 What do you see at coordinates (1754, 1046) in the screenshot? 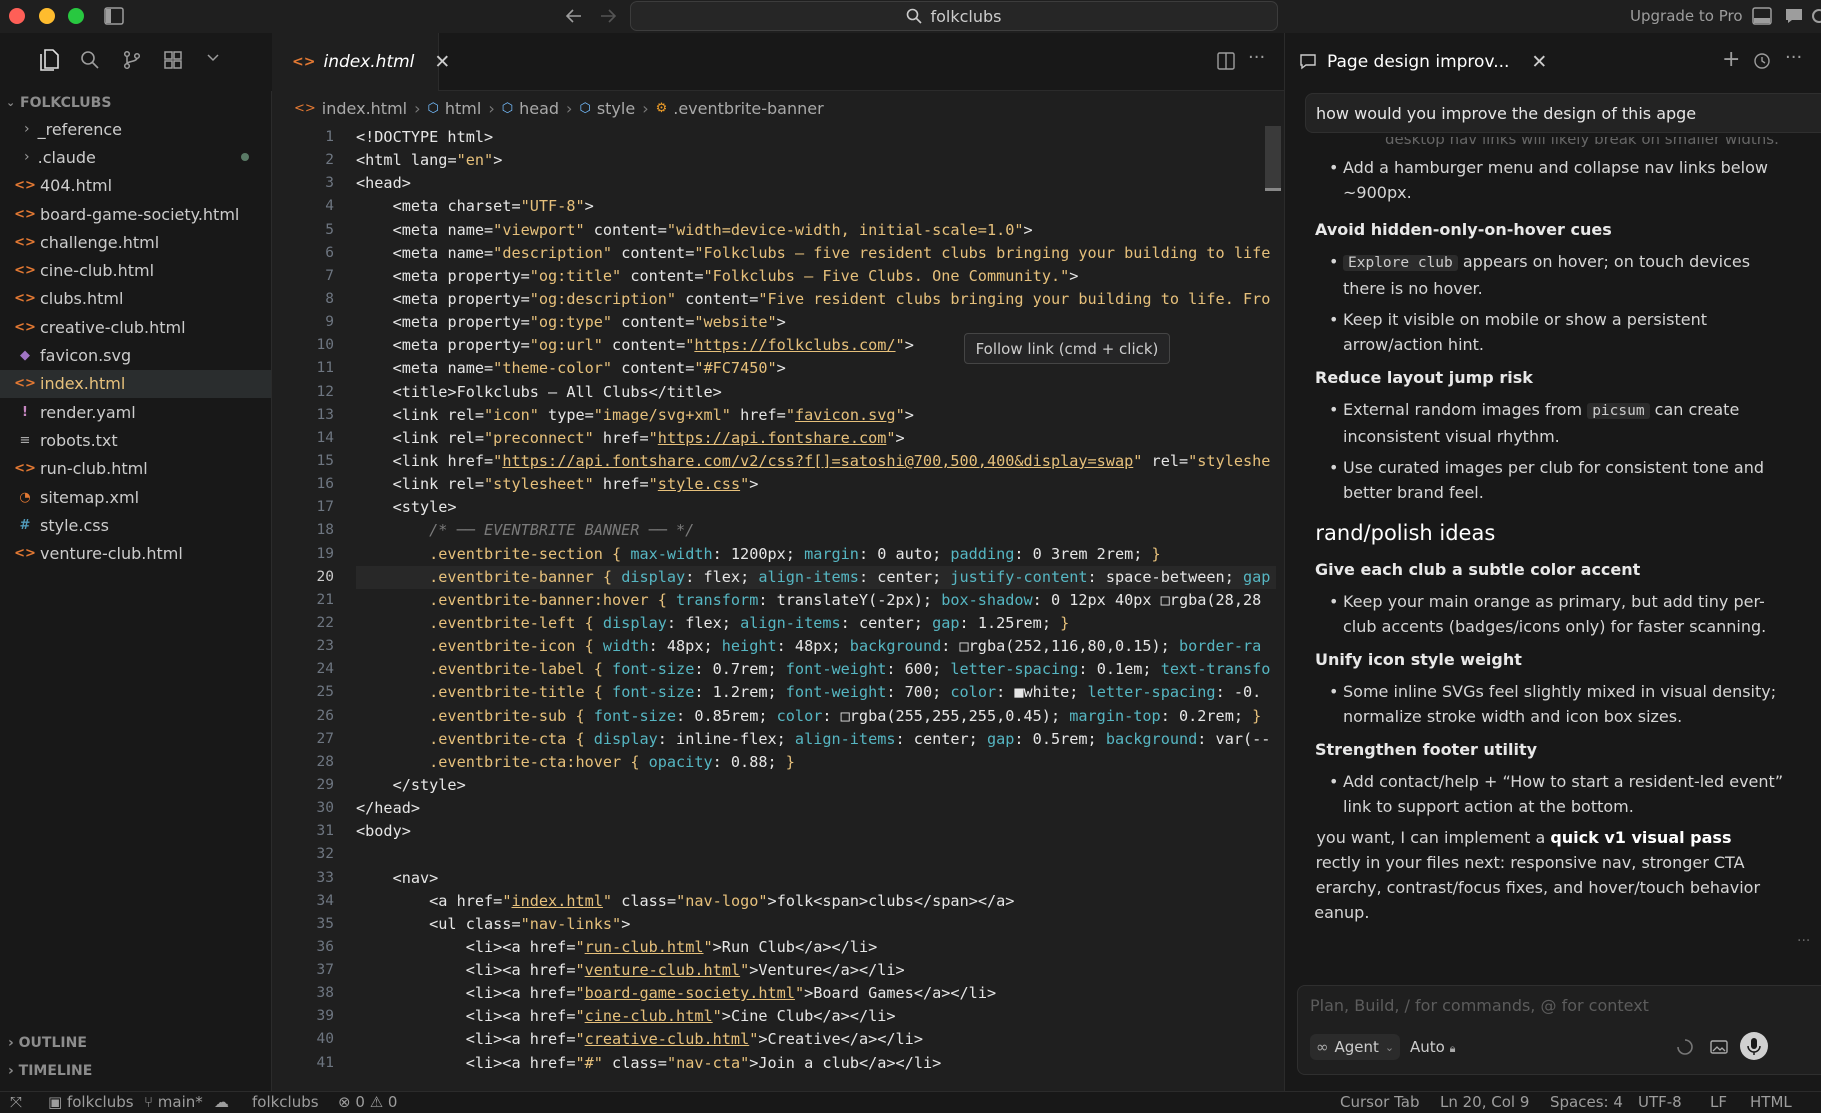
I see `microphone-button` at bounding box center [1754, 1046].